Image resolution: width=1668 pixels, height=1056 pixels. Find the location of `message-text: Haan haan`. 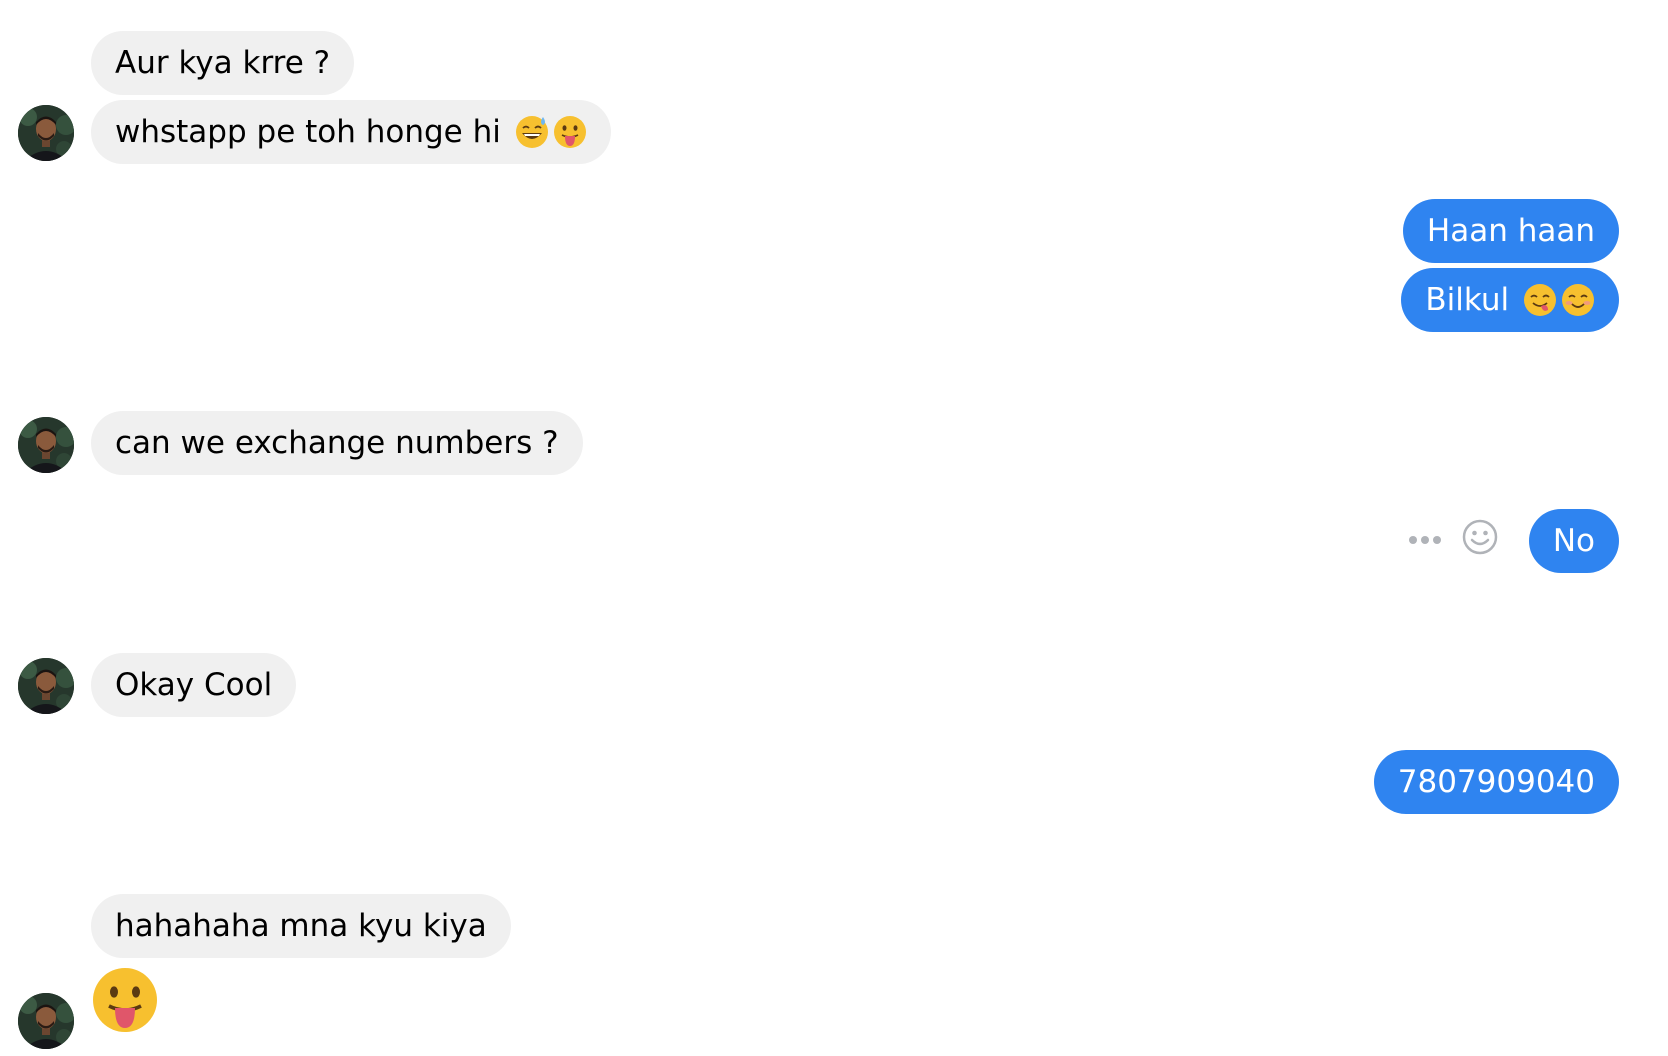

message-text: Haan haan is located at coordinates (1510, 231).